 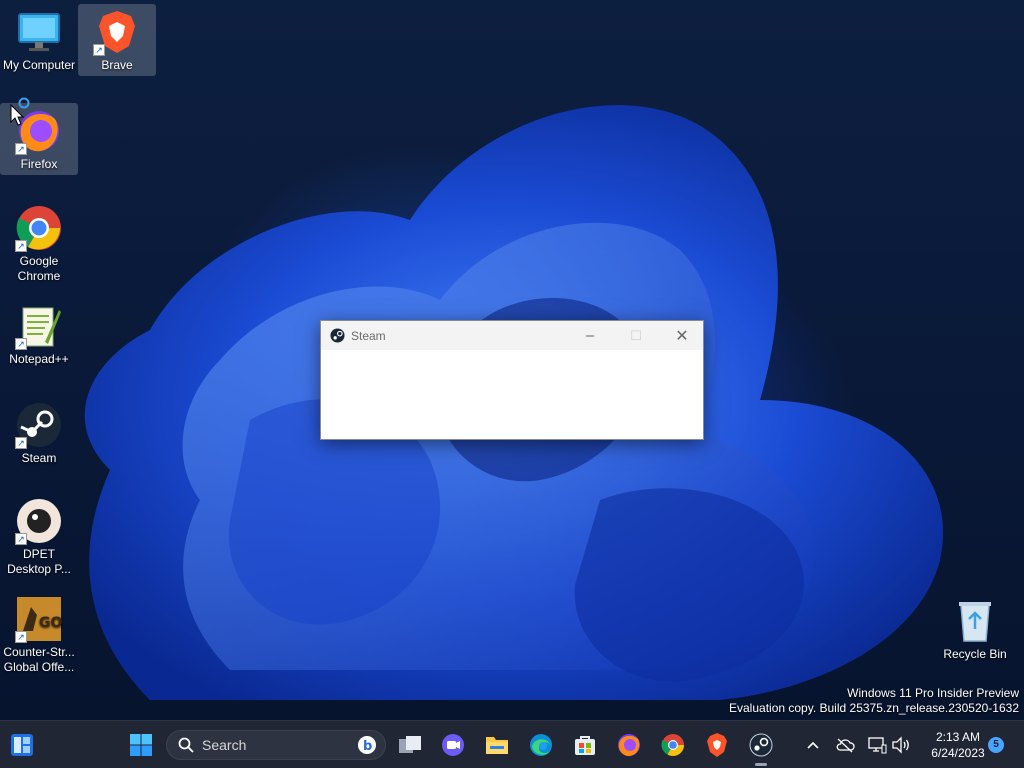 I want to click on csgo-icon: GO ↗, so click(x=39, y=619).